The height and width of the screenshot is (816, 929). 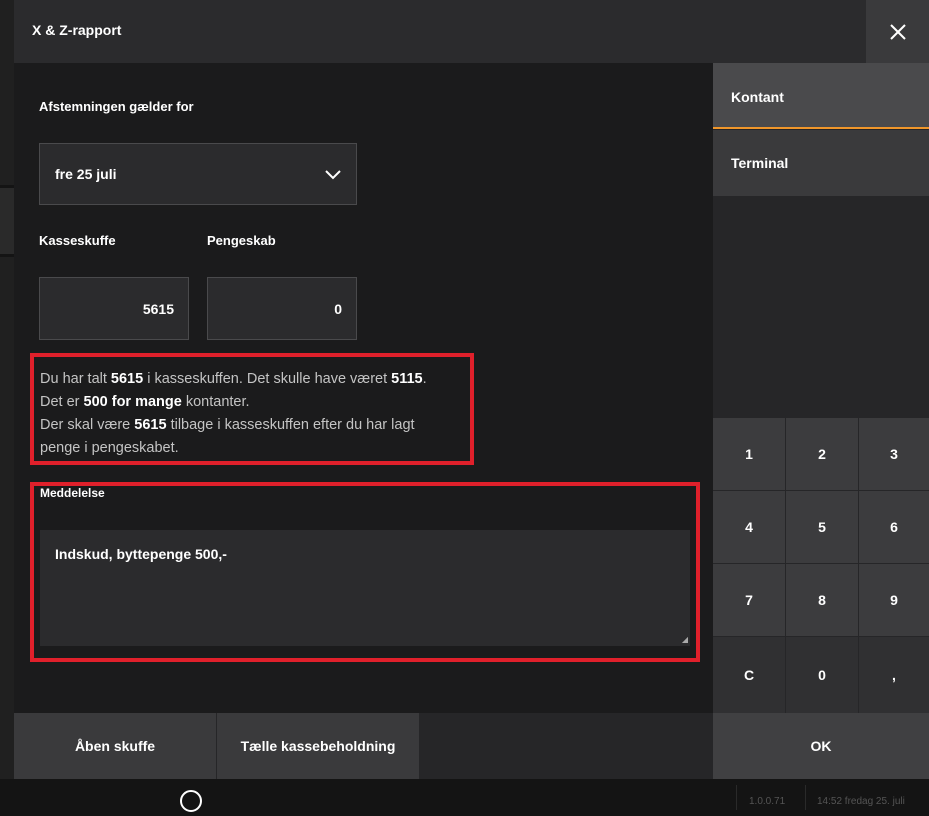 I want to click on version-label: 1.0.0.71, so click(x=767, y=801).